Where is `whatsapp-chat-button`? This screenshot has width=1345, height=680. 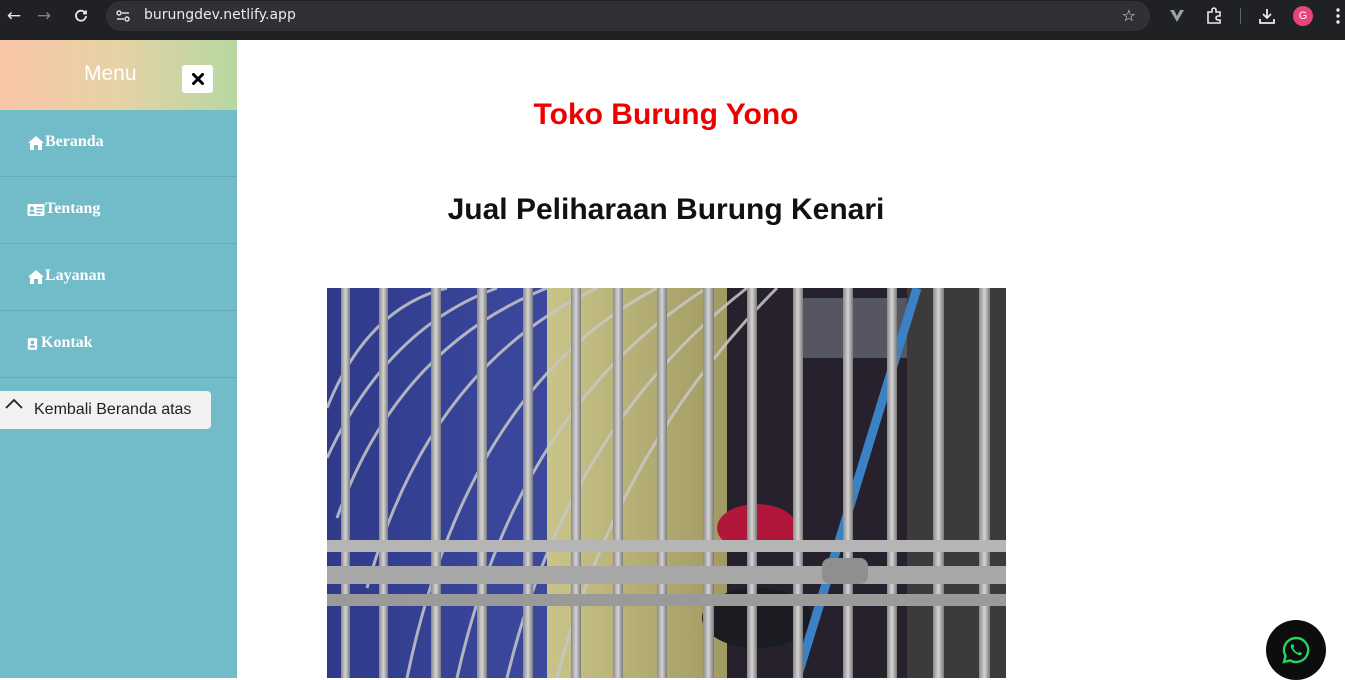
whatsapp-chat-button is located at coordinates (1296, 650).